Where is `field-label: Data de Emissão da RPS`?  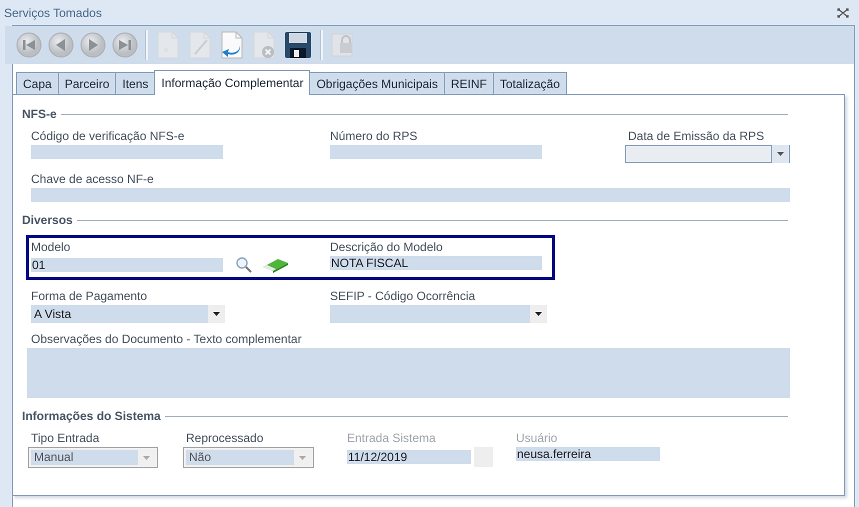 field-label: Data de Emissão da RPS is located at coordinates (697, 136).